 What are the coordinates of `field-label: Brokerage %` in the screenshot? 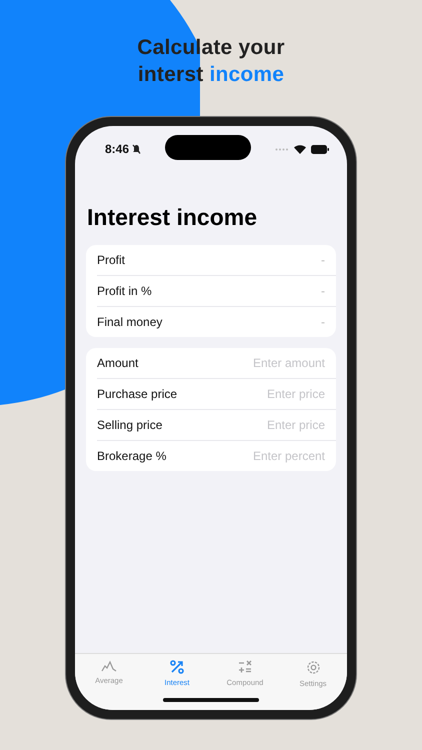 It's located at (131, 456).